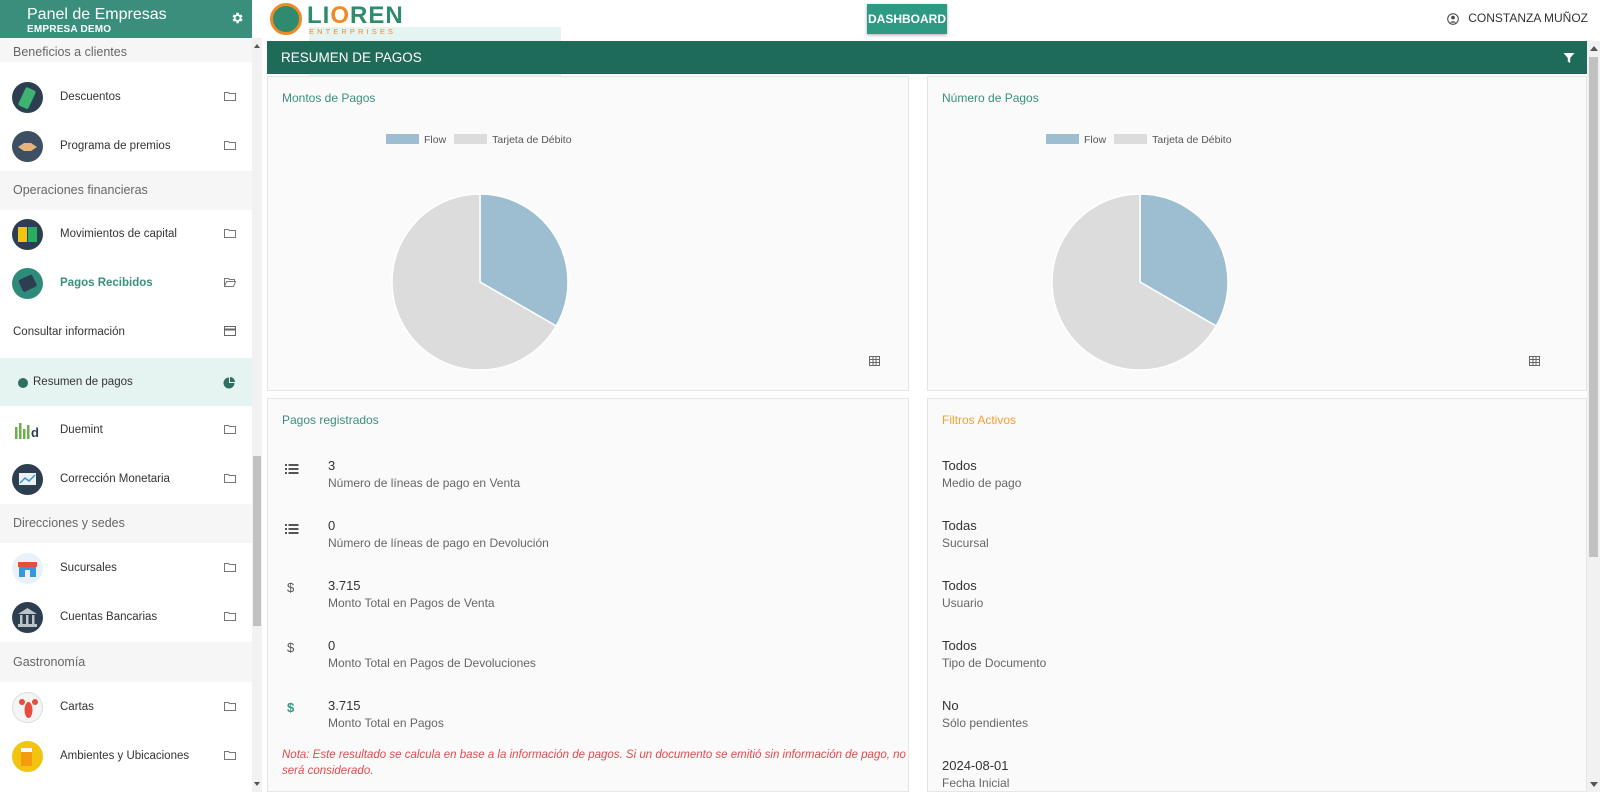 The width and height of the screenshot is (1600, 792). What do you see at coordinates (386, 723) in the screenshot?
I see `stat-label: Monto Total en Pagos` at bounding box center [386, 723].